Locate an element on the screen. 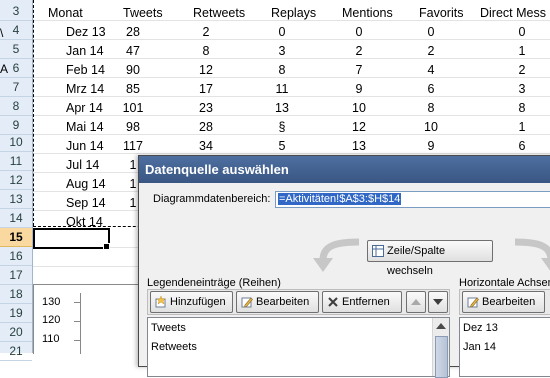 The width and height of the screenshot is (550, 378). series-item: Tweets is located at coordinates (289, 328).